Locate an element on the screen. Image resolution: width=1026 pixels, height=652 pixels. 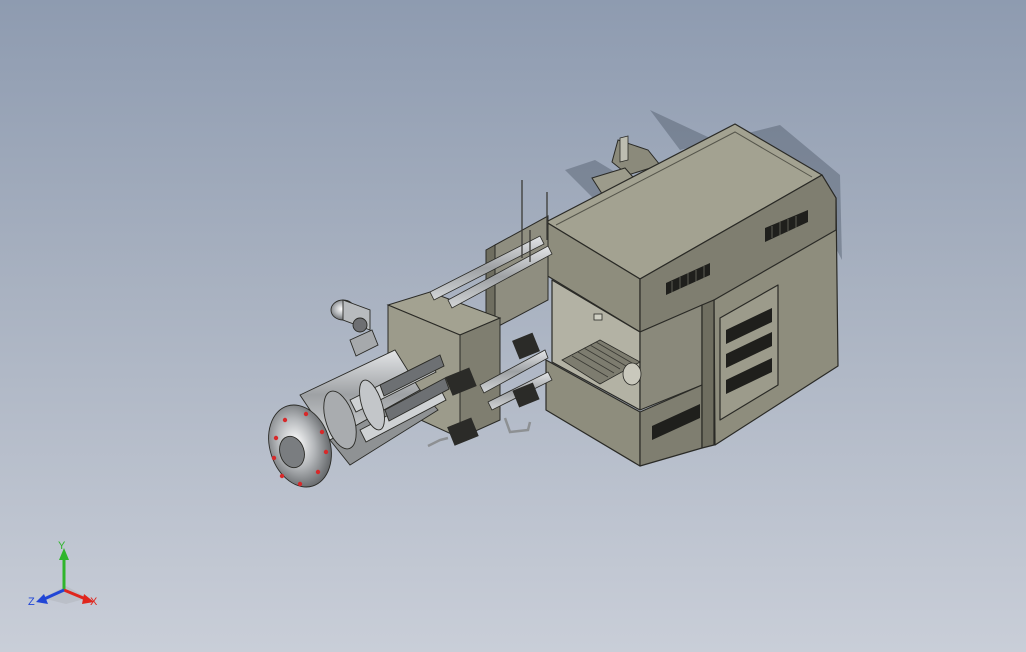
y-axis-label: Y is located at coordinates (62, 546).